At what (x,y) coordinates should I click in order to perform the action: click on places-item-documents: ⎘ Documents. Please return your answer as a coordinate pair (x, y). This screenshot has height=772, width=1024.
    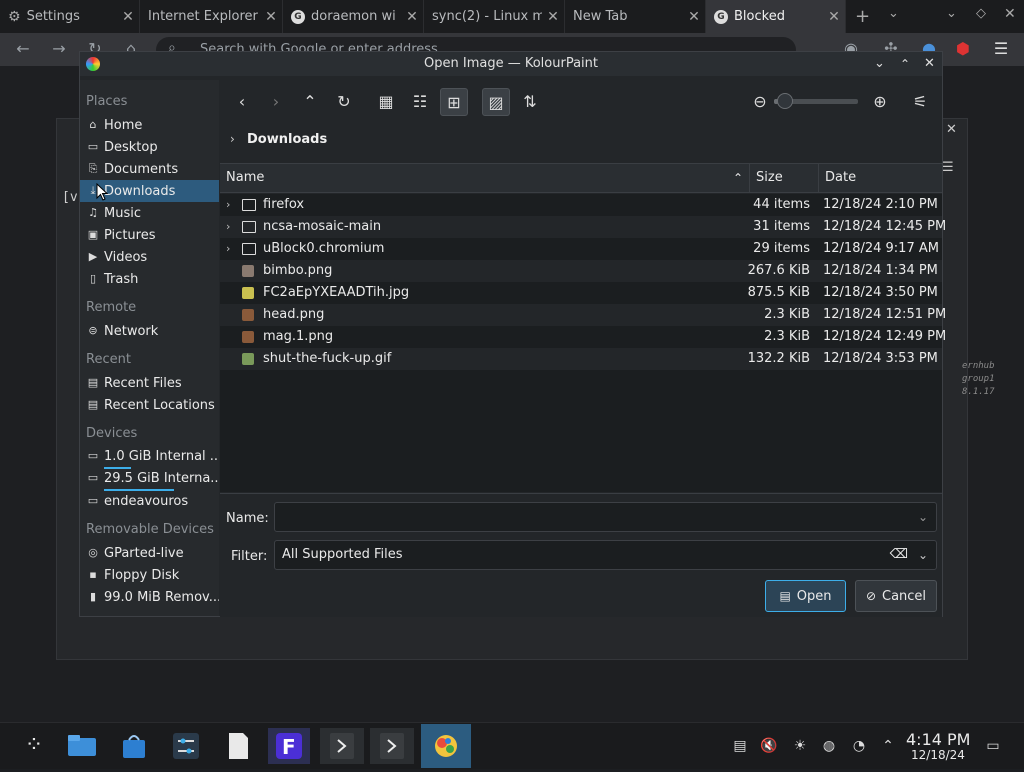
    Looking at the image, I should click on (149, 169).